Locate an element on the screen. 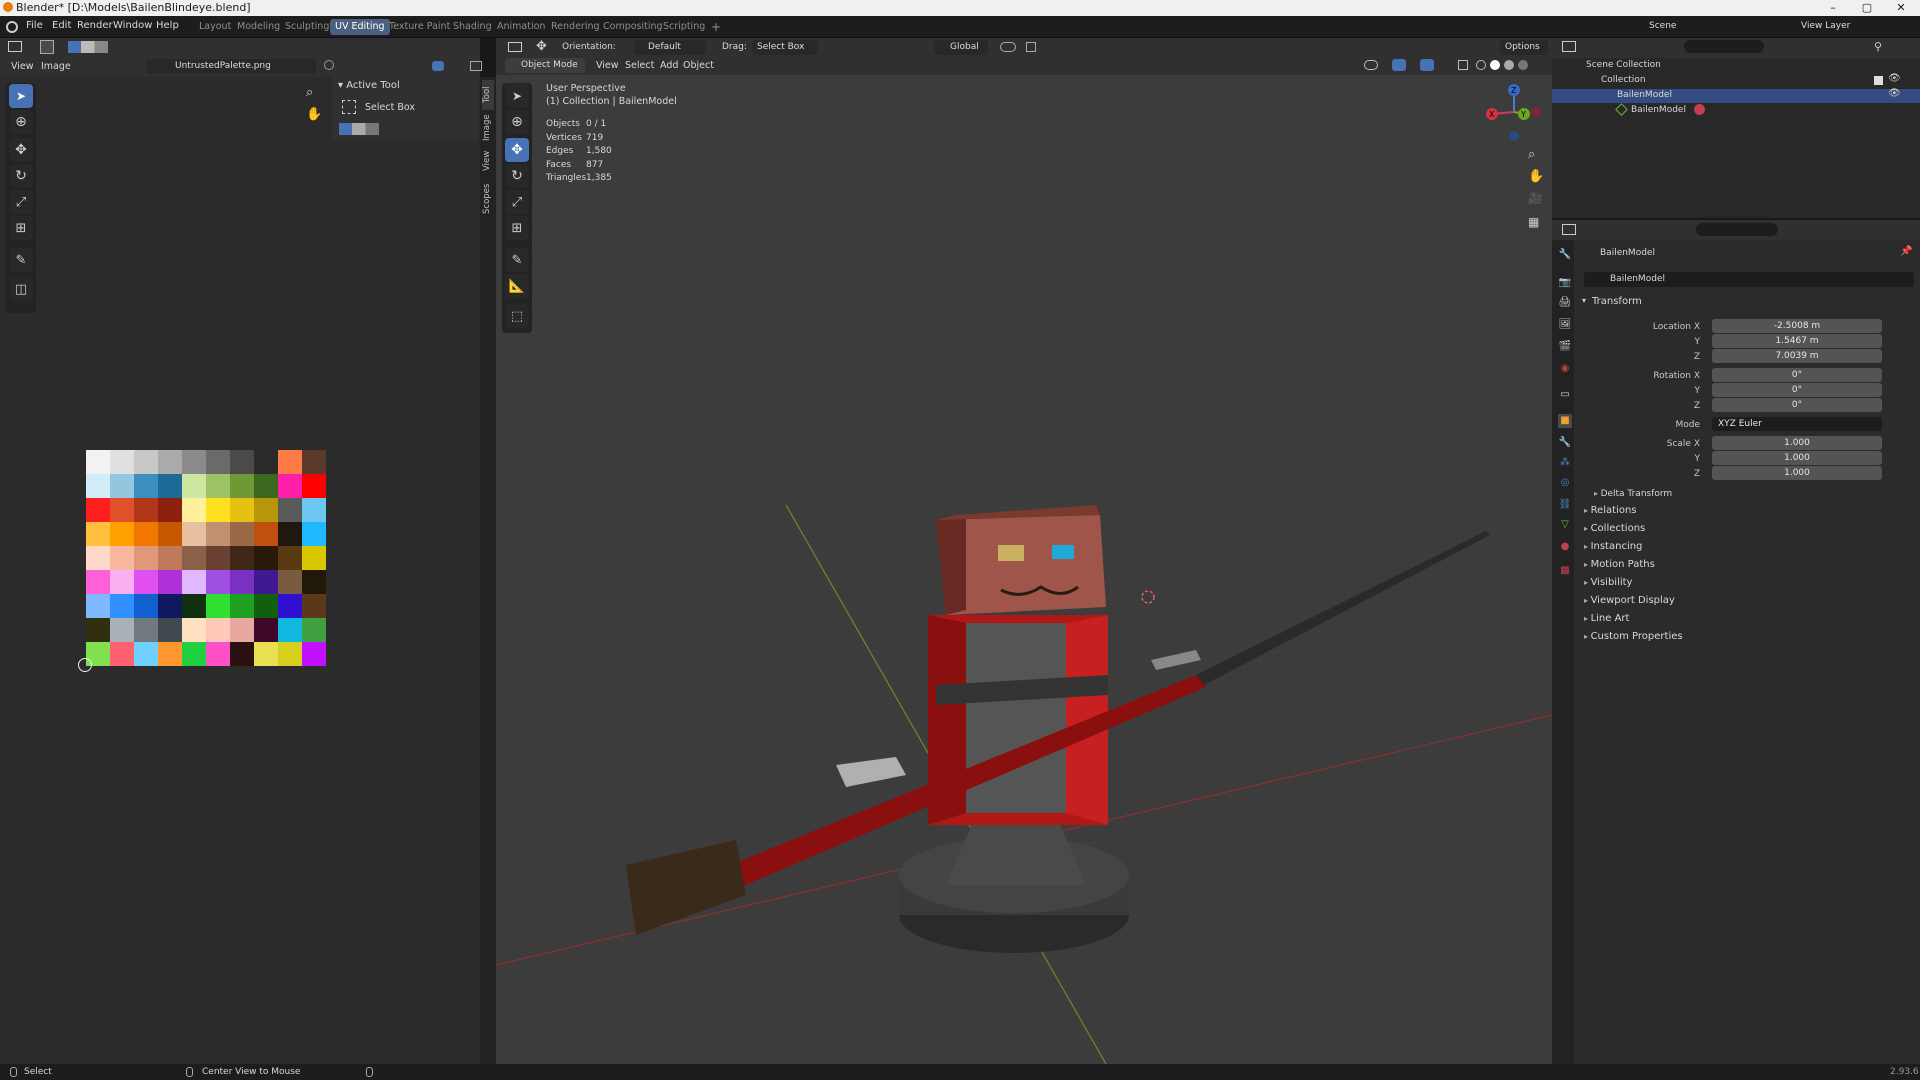 The height and width of the screenshot is (1080, 1920). grab-tool: ◫ is located at coordinates (21, 289).